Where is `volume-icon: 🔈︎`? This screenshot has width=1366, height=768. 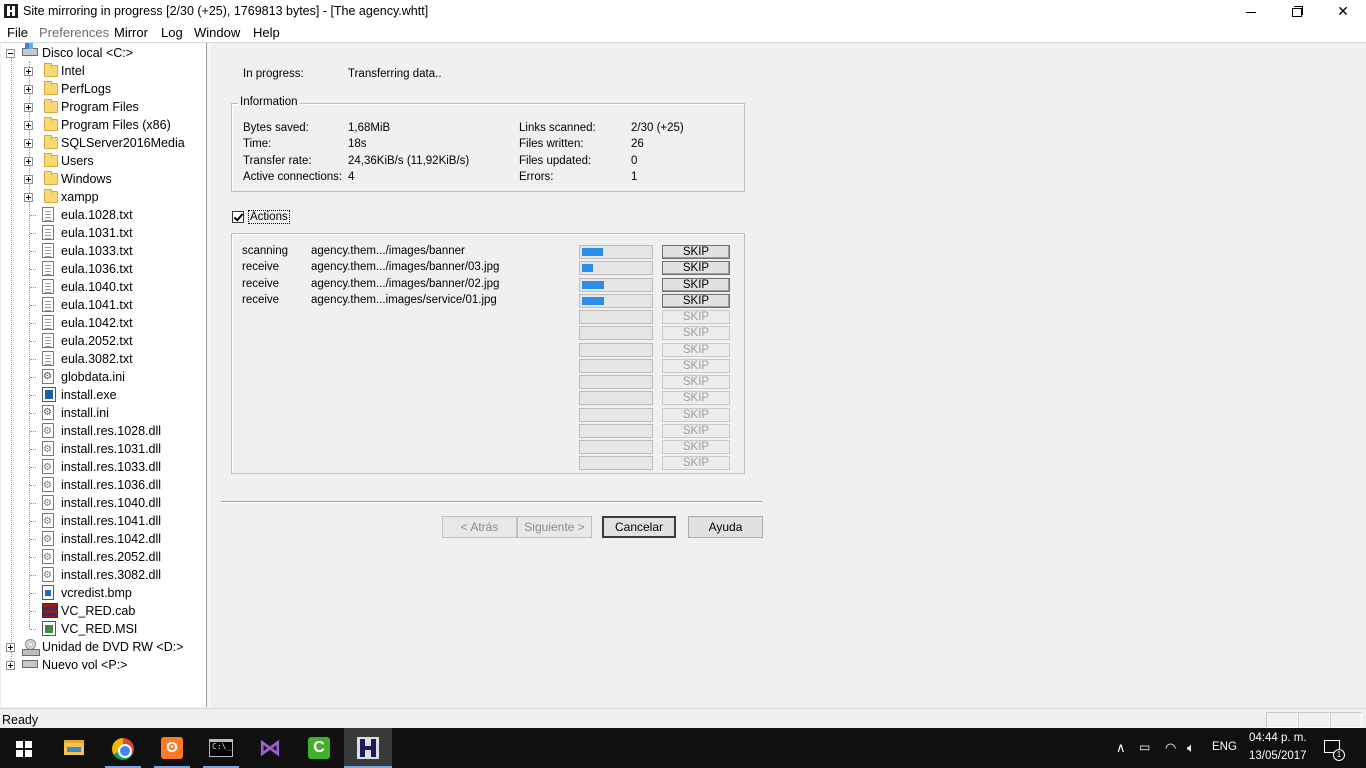
volume-icon: 🔈︎ is located at coordinates (1191, 748).